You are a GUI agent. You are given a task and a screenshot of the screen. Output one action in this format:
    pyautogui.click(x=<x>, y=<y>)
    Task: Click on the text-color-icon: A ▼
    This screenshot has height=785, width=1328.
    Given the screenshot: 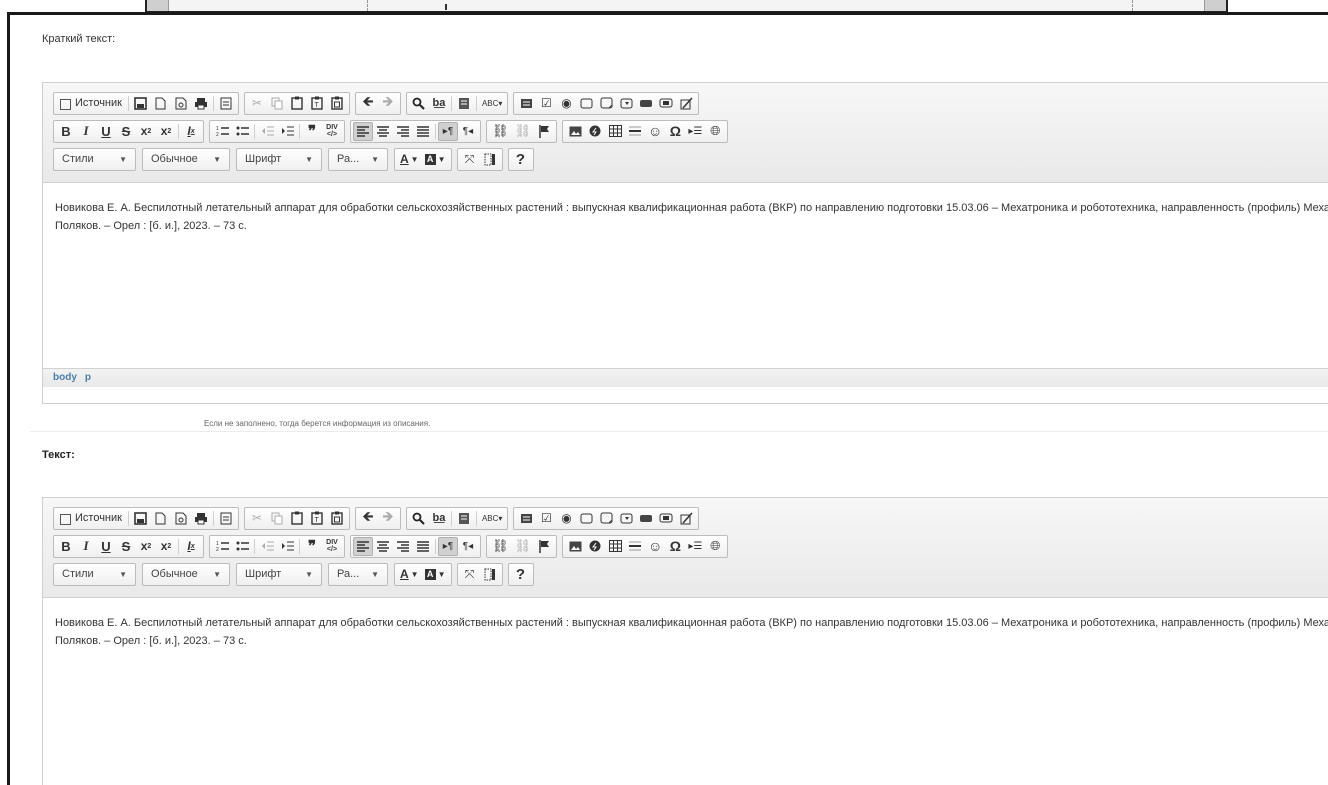 What is the action you would take?
    pyautogui.click(x=409, y=574)
    